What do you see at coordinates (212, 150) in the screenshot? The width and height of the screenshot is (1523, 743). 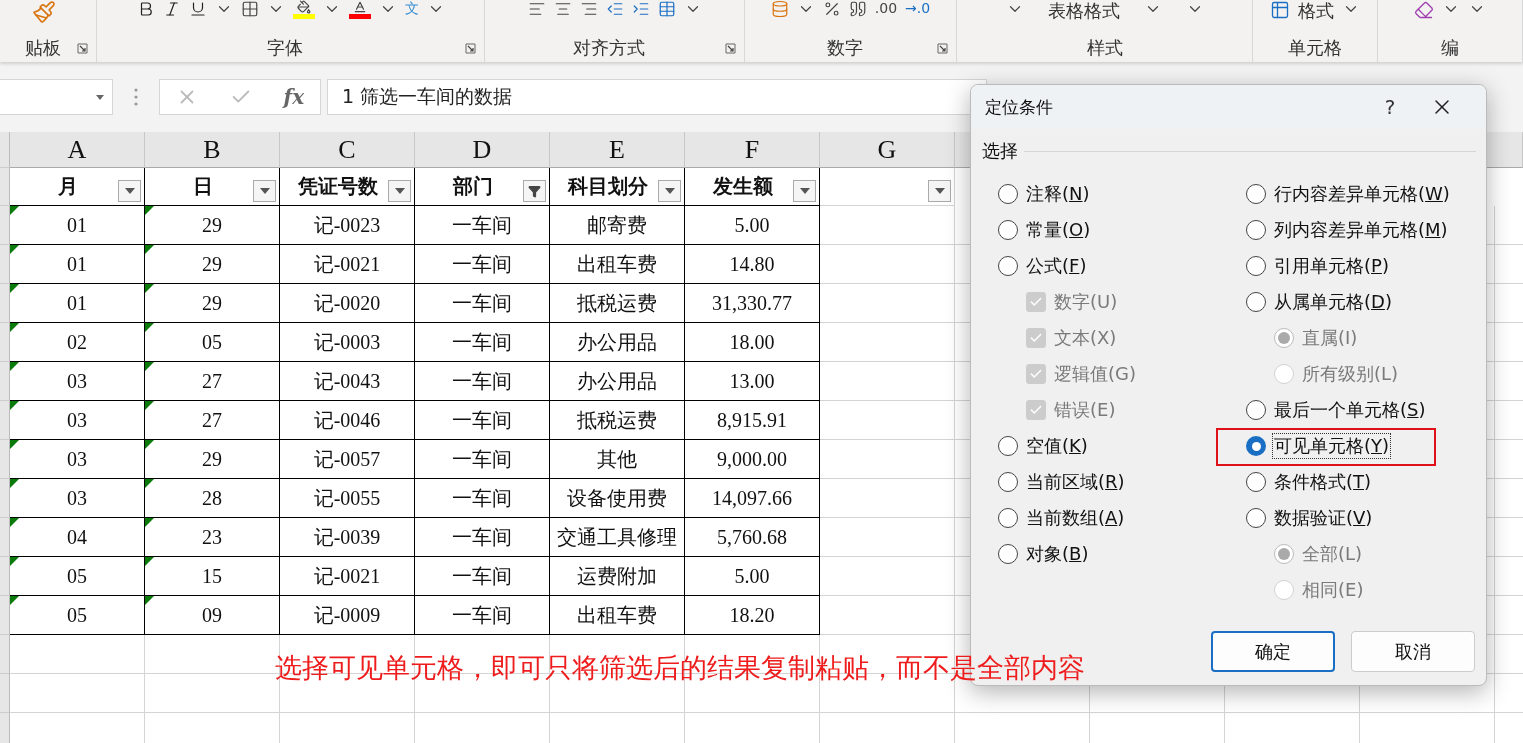 I see `column-header: B` at bounding box center [212, 150].